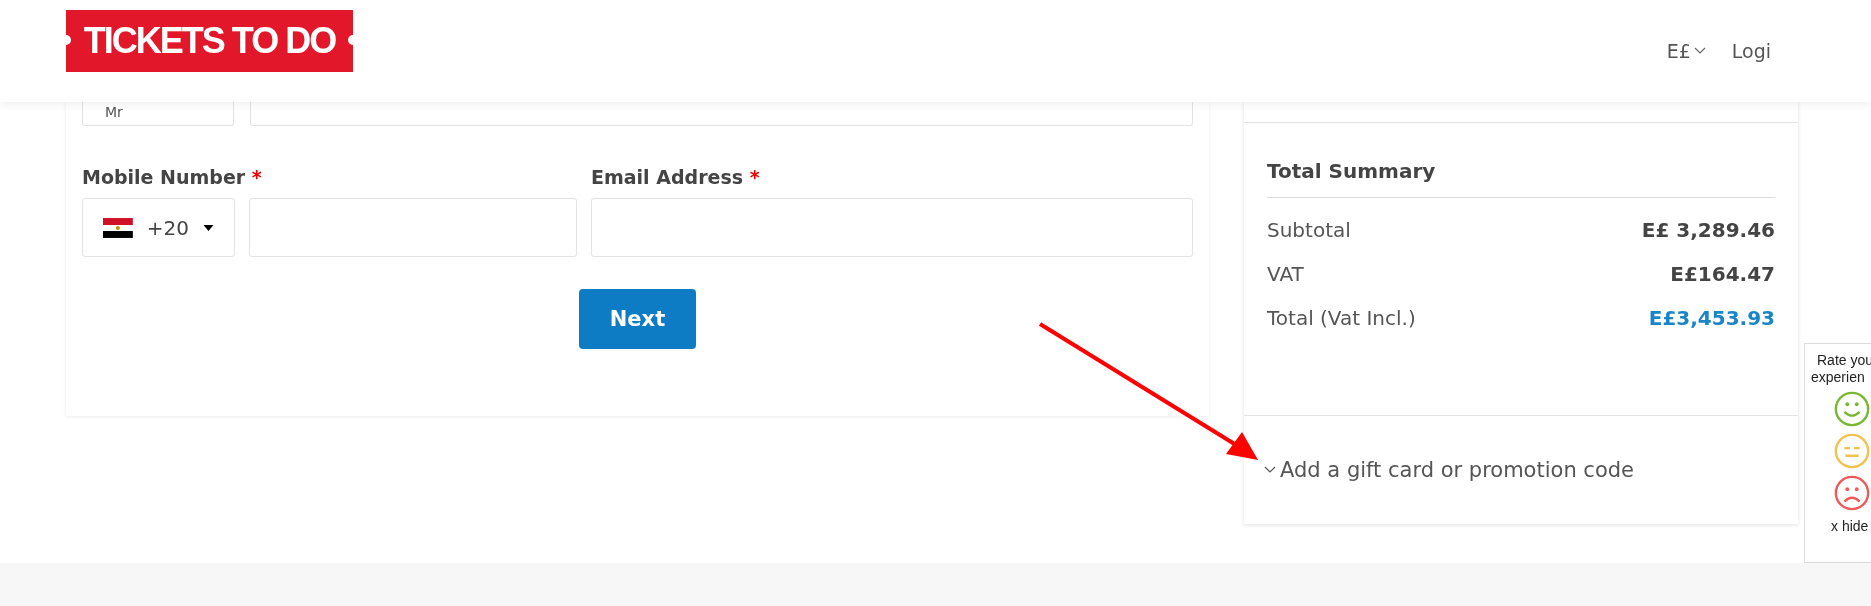 This screenshot has width=1871, height=606. I want to click on flag-icon, so click(118, 227).